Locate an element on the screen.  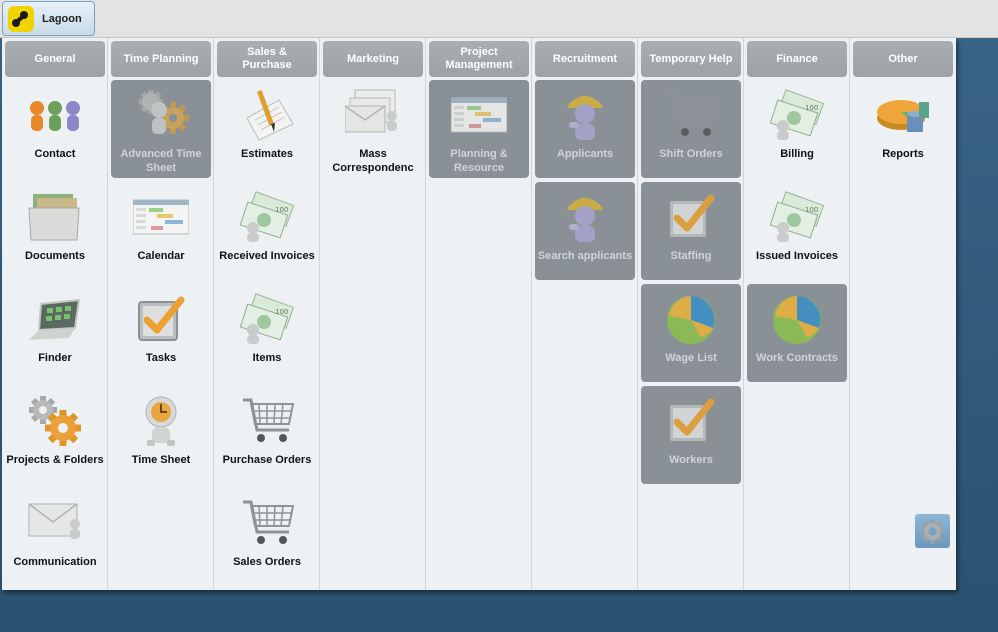
module-tile-workers: Workers is located at coordinates (691, 435).